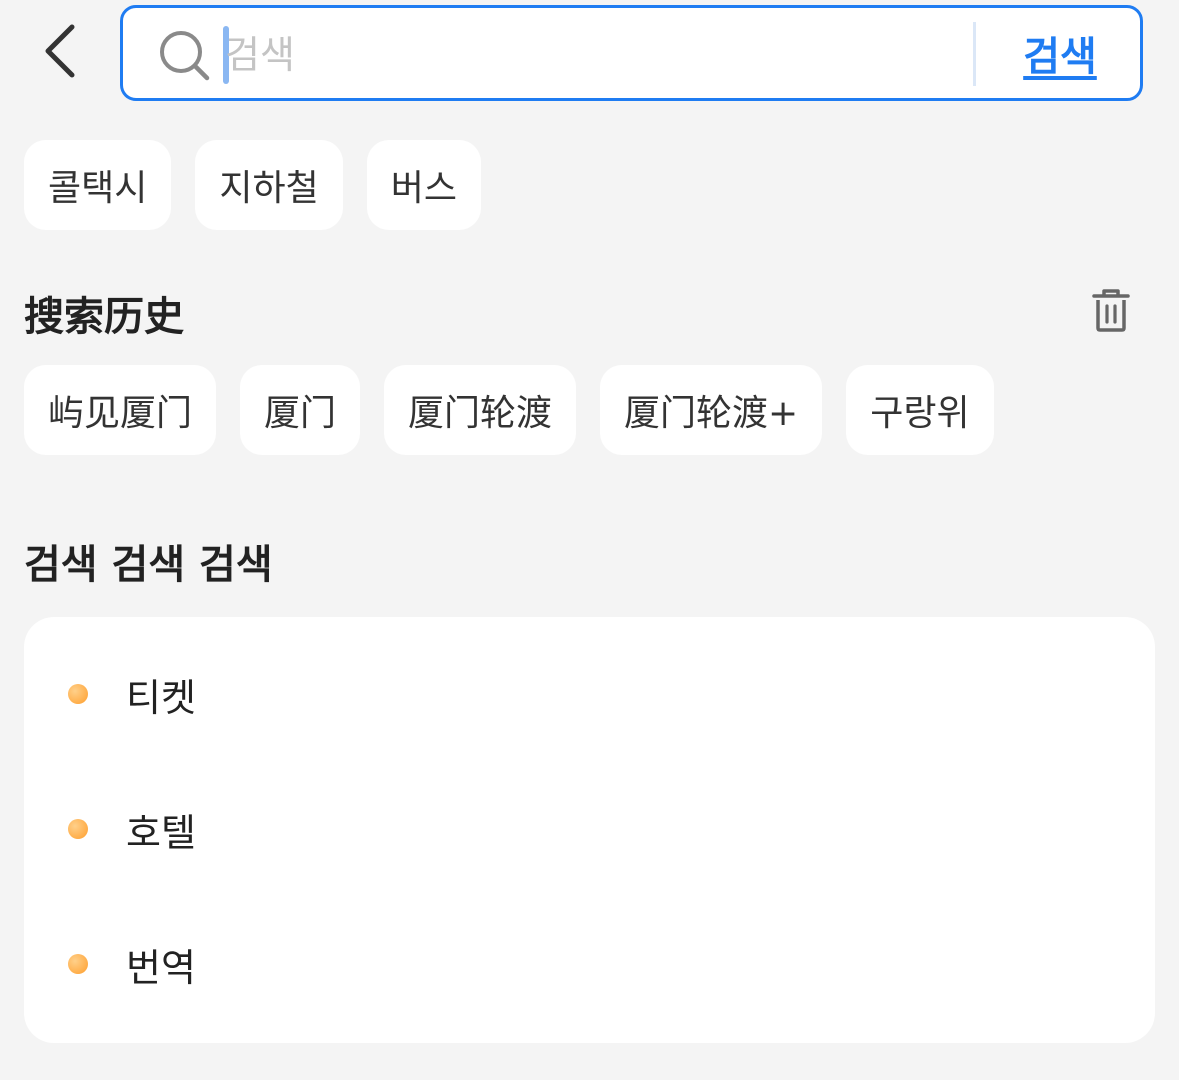 Image resolution: width=1179 pixels, height=1080 pixels. I want to click on list-item-label: 호텔, so click(161, 832).